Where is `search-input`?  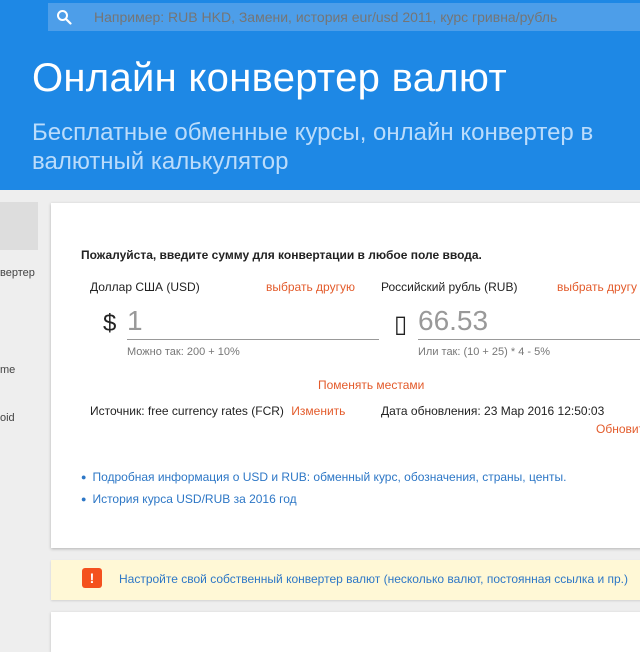
search-input is located at coordinates (364, 17).